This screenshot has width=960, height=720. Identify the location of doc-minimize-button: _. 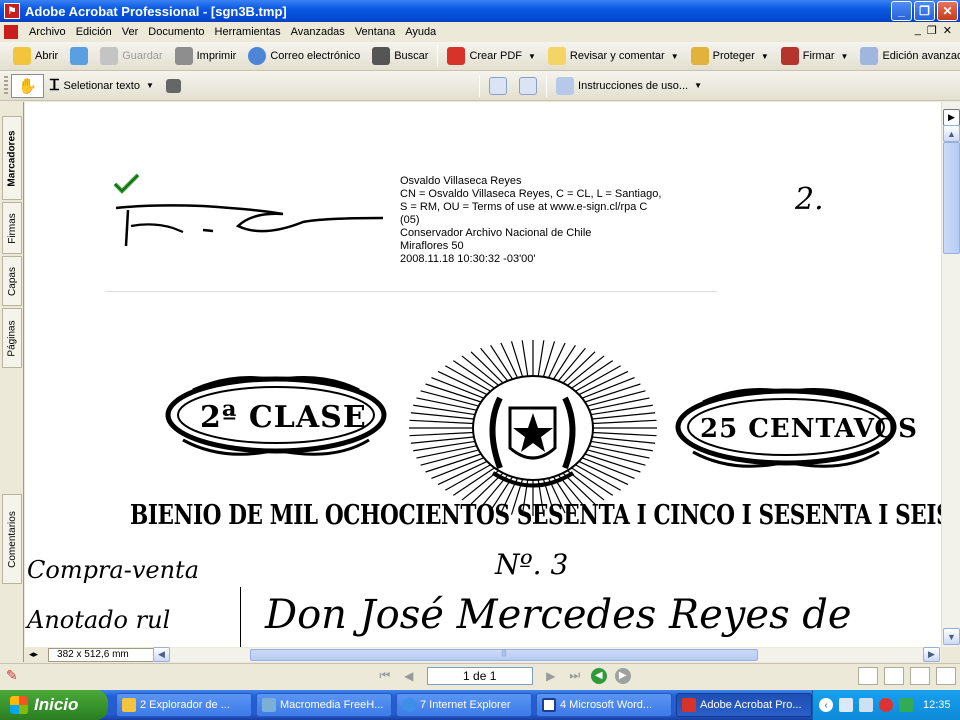
(918, 30).